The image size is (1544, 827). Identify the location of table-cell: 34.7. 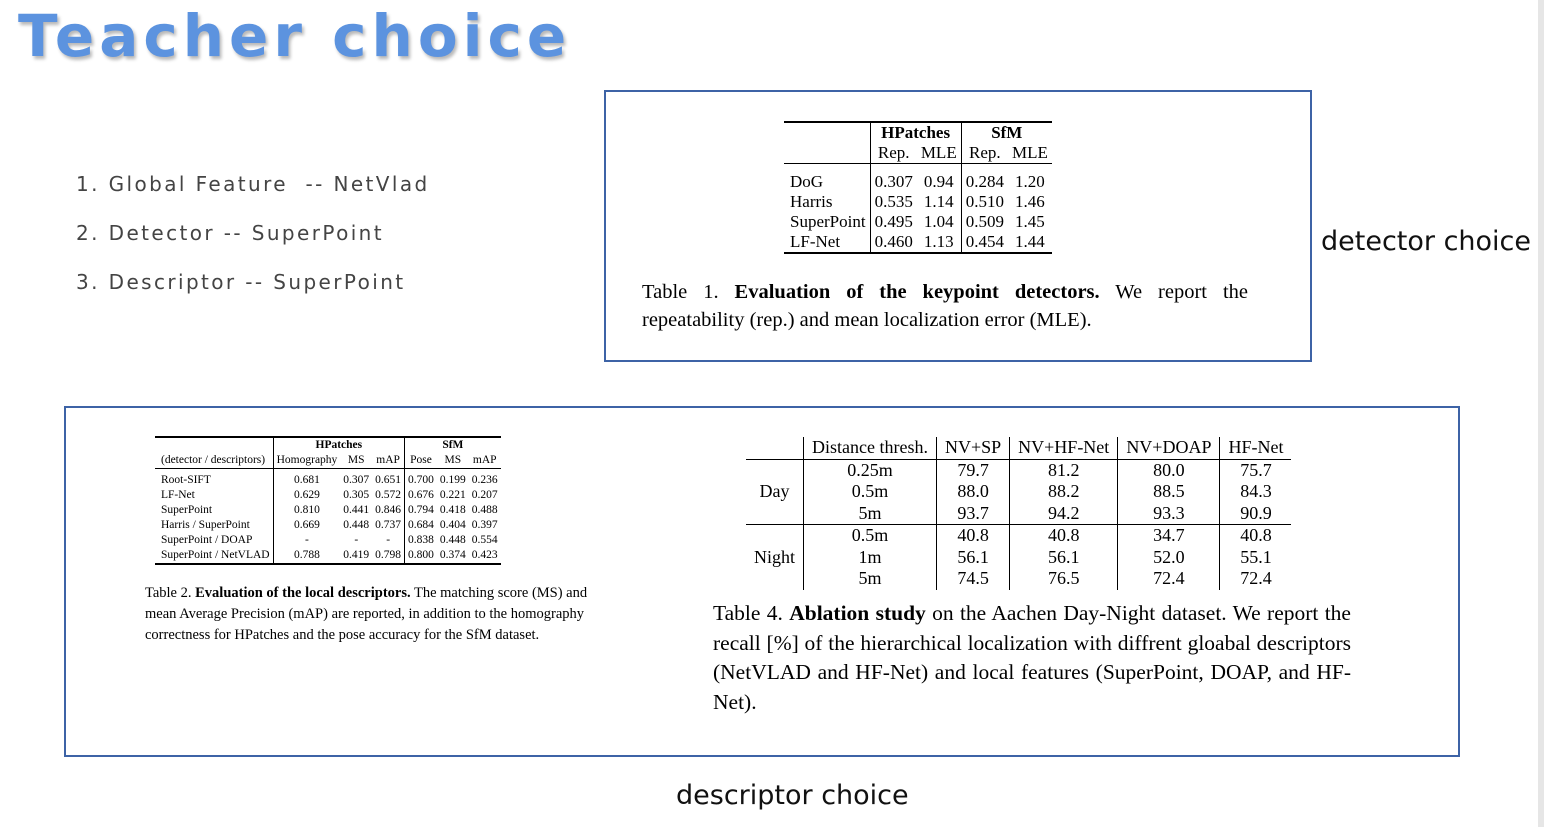
(1169, 535).